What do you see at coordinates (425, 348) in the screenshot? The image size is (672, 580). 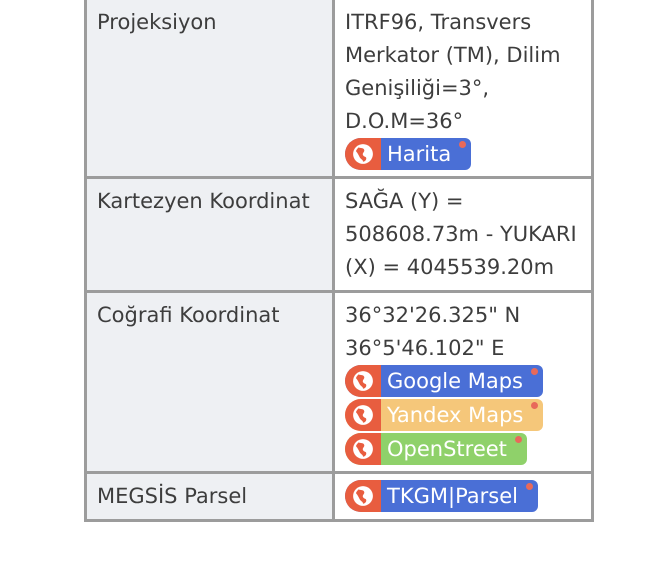 I see `cell-text: 36°5'46.102" E` at bounding box center [425, 348].